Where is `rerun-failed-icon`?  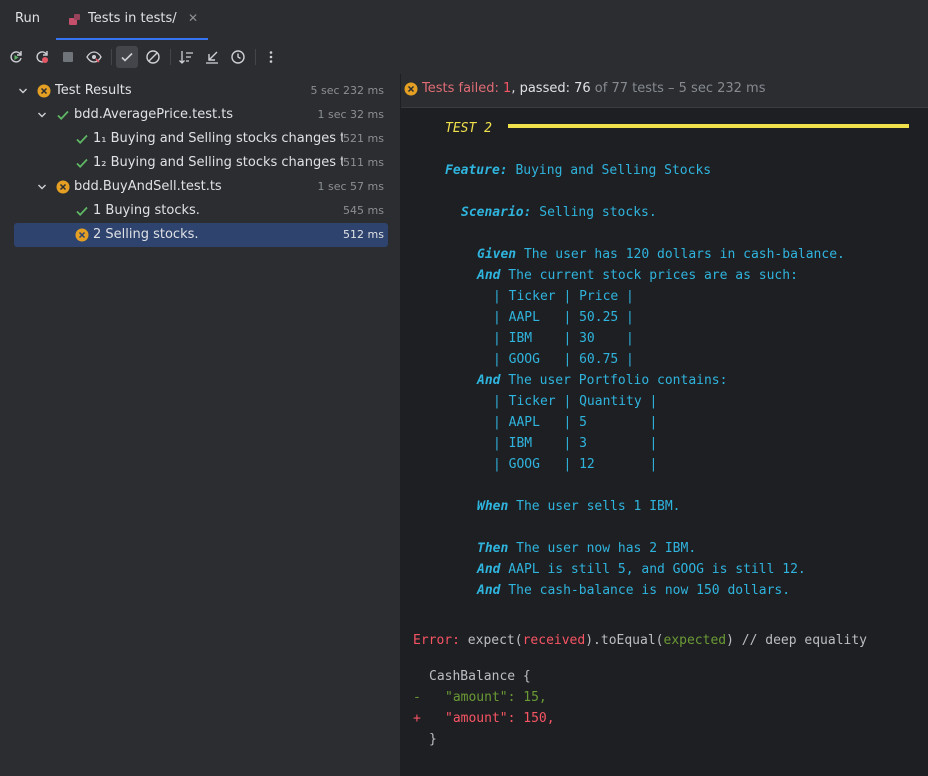 rerun-failed-icon is located at coordinates (42, 57).